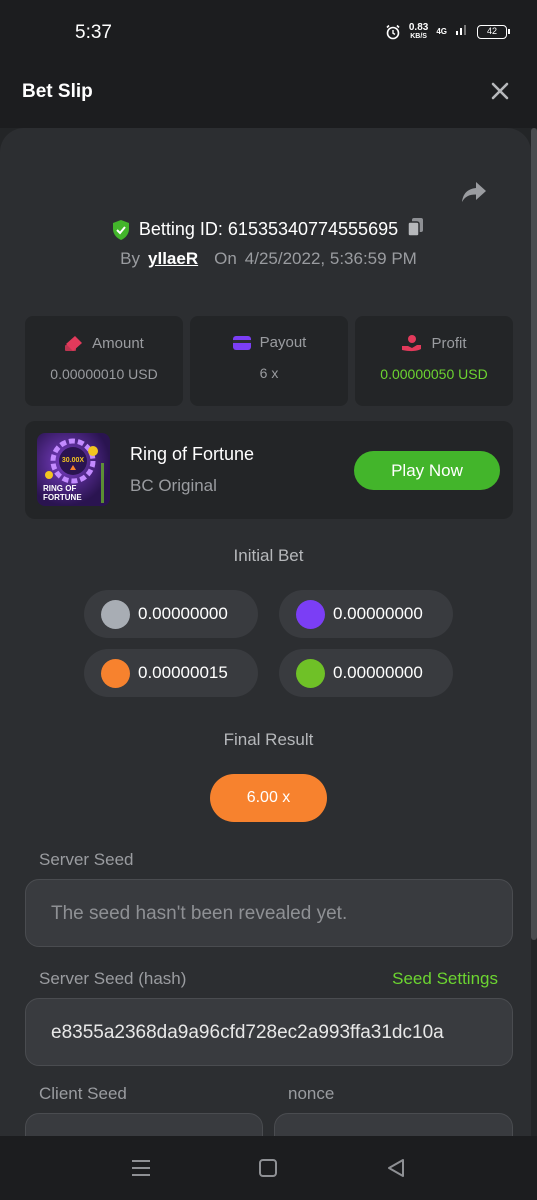  Describe the element at coordinates (441, 31) in the screenshot. I see `network-type: 4G` at that location.